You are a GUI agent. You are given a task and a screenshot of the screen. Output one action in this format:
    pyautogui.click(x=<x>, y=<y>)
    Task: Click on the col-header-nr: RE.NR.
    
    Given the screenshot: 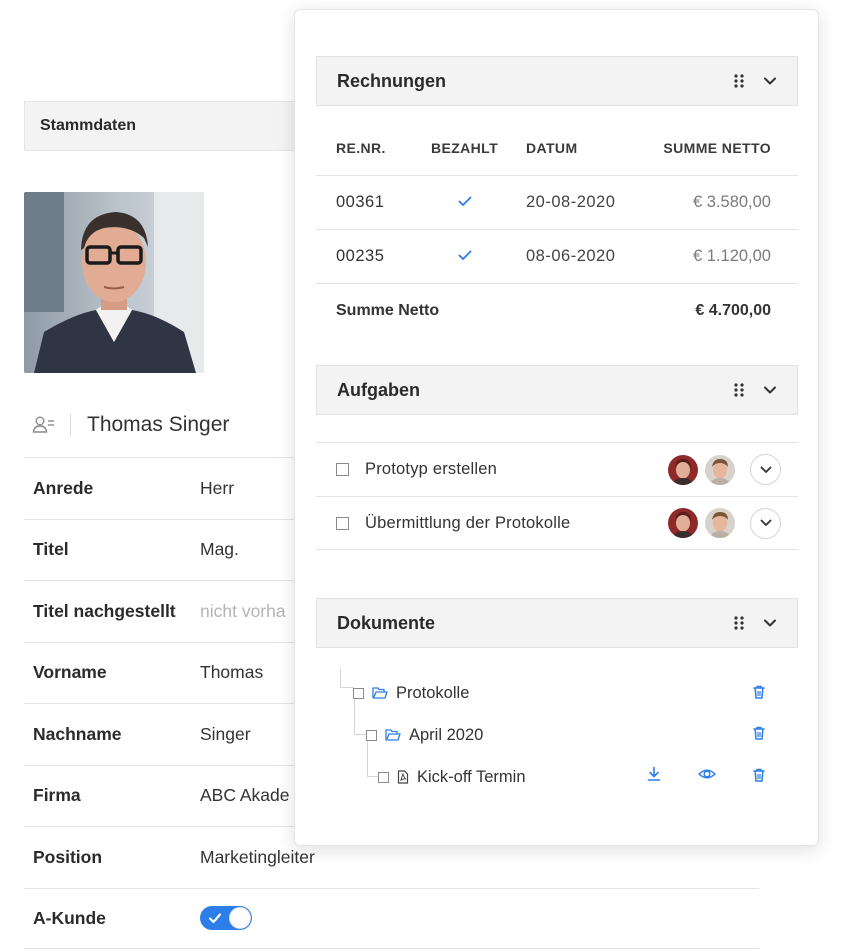 What is the action you would take?
    pyautogui.click(x=361, y=147)
    